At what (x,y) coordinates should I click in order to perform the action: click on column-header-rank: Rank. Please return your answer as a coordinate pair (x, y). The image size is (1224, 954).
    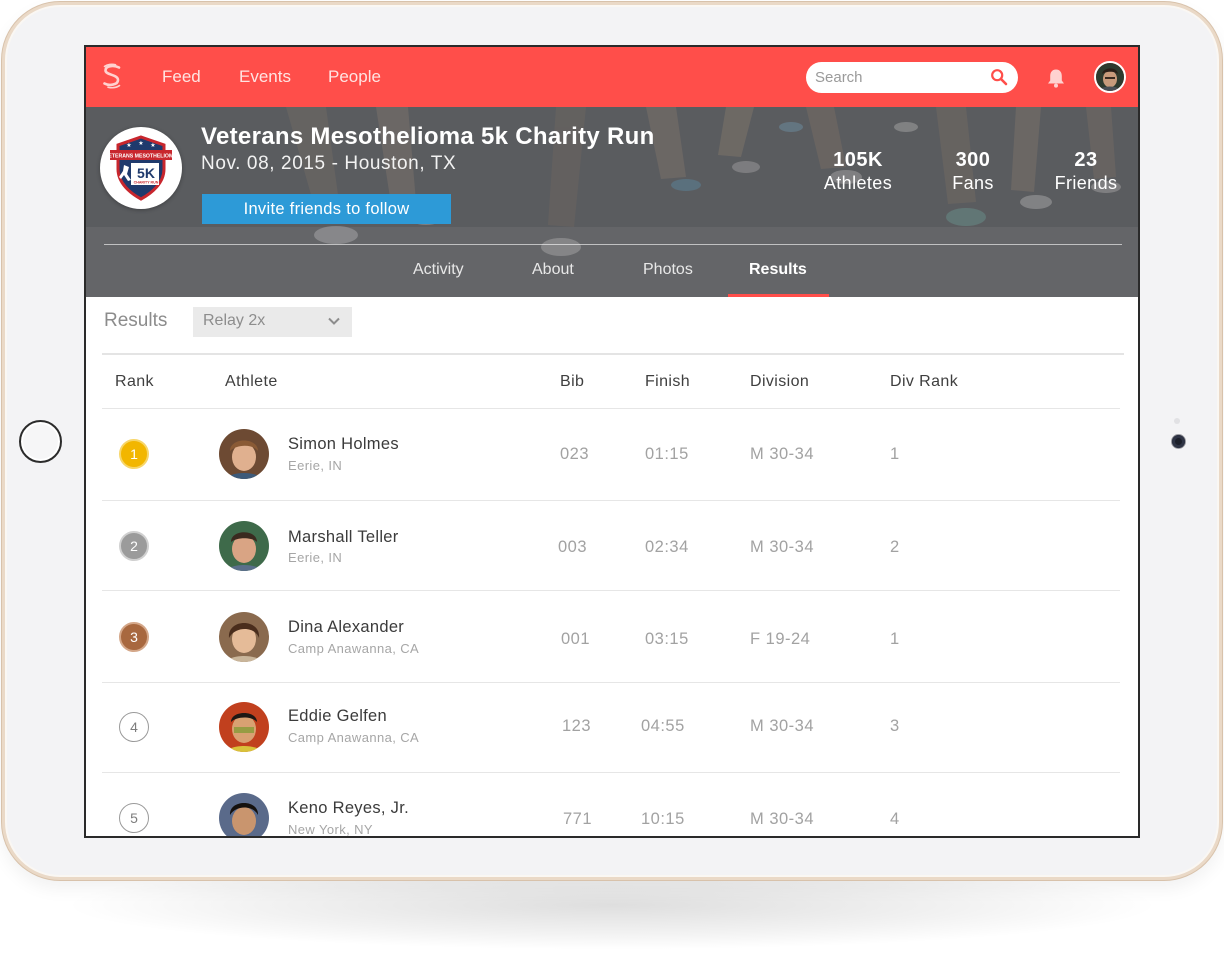
    Looking at the image, I should click on (134, 382).